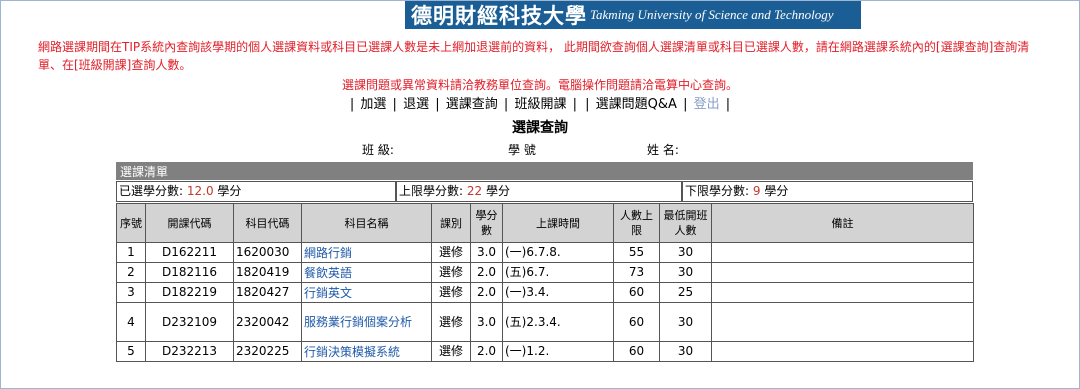  I want to click on student-id-label: 學 號, so click(522, 150).